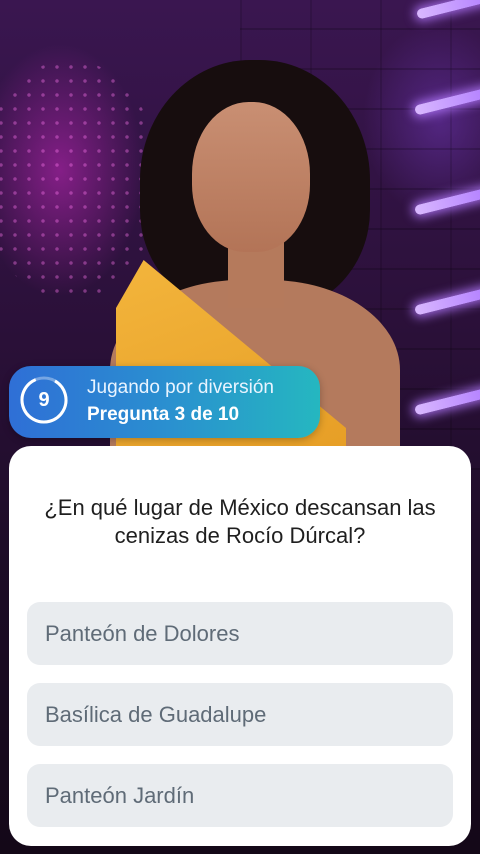  I want to click on timer-value: 9, so click(44, 399).